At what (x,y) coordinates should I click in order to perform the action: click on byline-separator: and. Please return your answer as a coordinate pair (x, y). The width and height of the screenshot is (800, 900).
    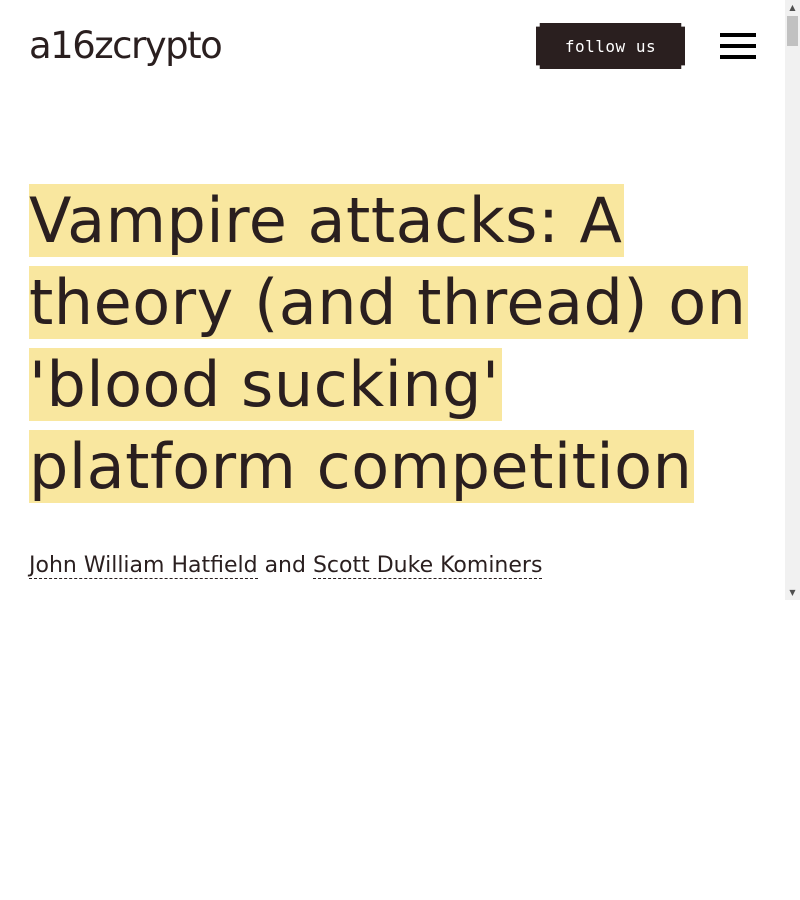
    Looking at the image, I should click on (285, 565).